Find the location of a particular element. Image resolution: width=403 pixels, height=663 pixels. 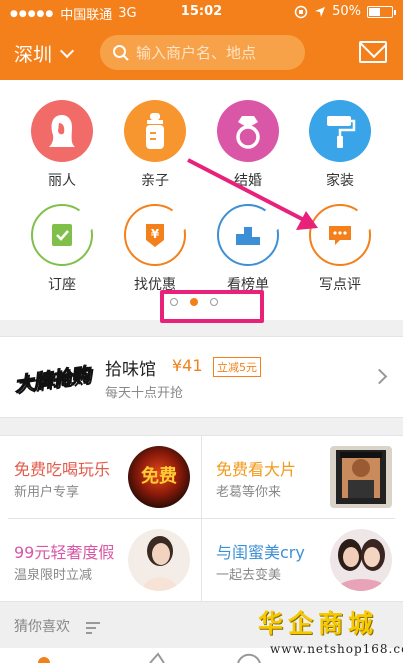

watermark-brand: 华企商城 is located at coordinates (318, 623).